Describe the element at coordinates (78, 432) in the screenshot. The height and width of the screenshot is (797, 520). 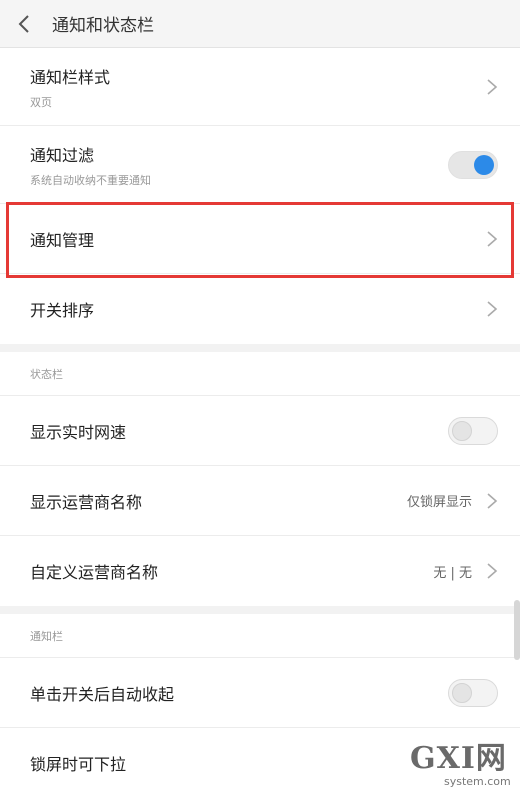
I see `show-network-speed-label: 显示实时网速` at that location.